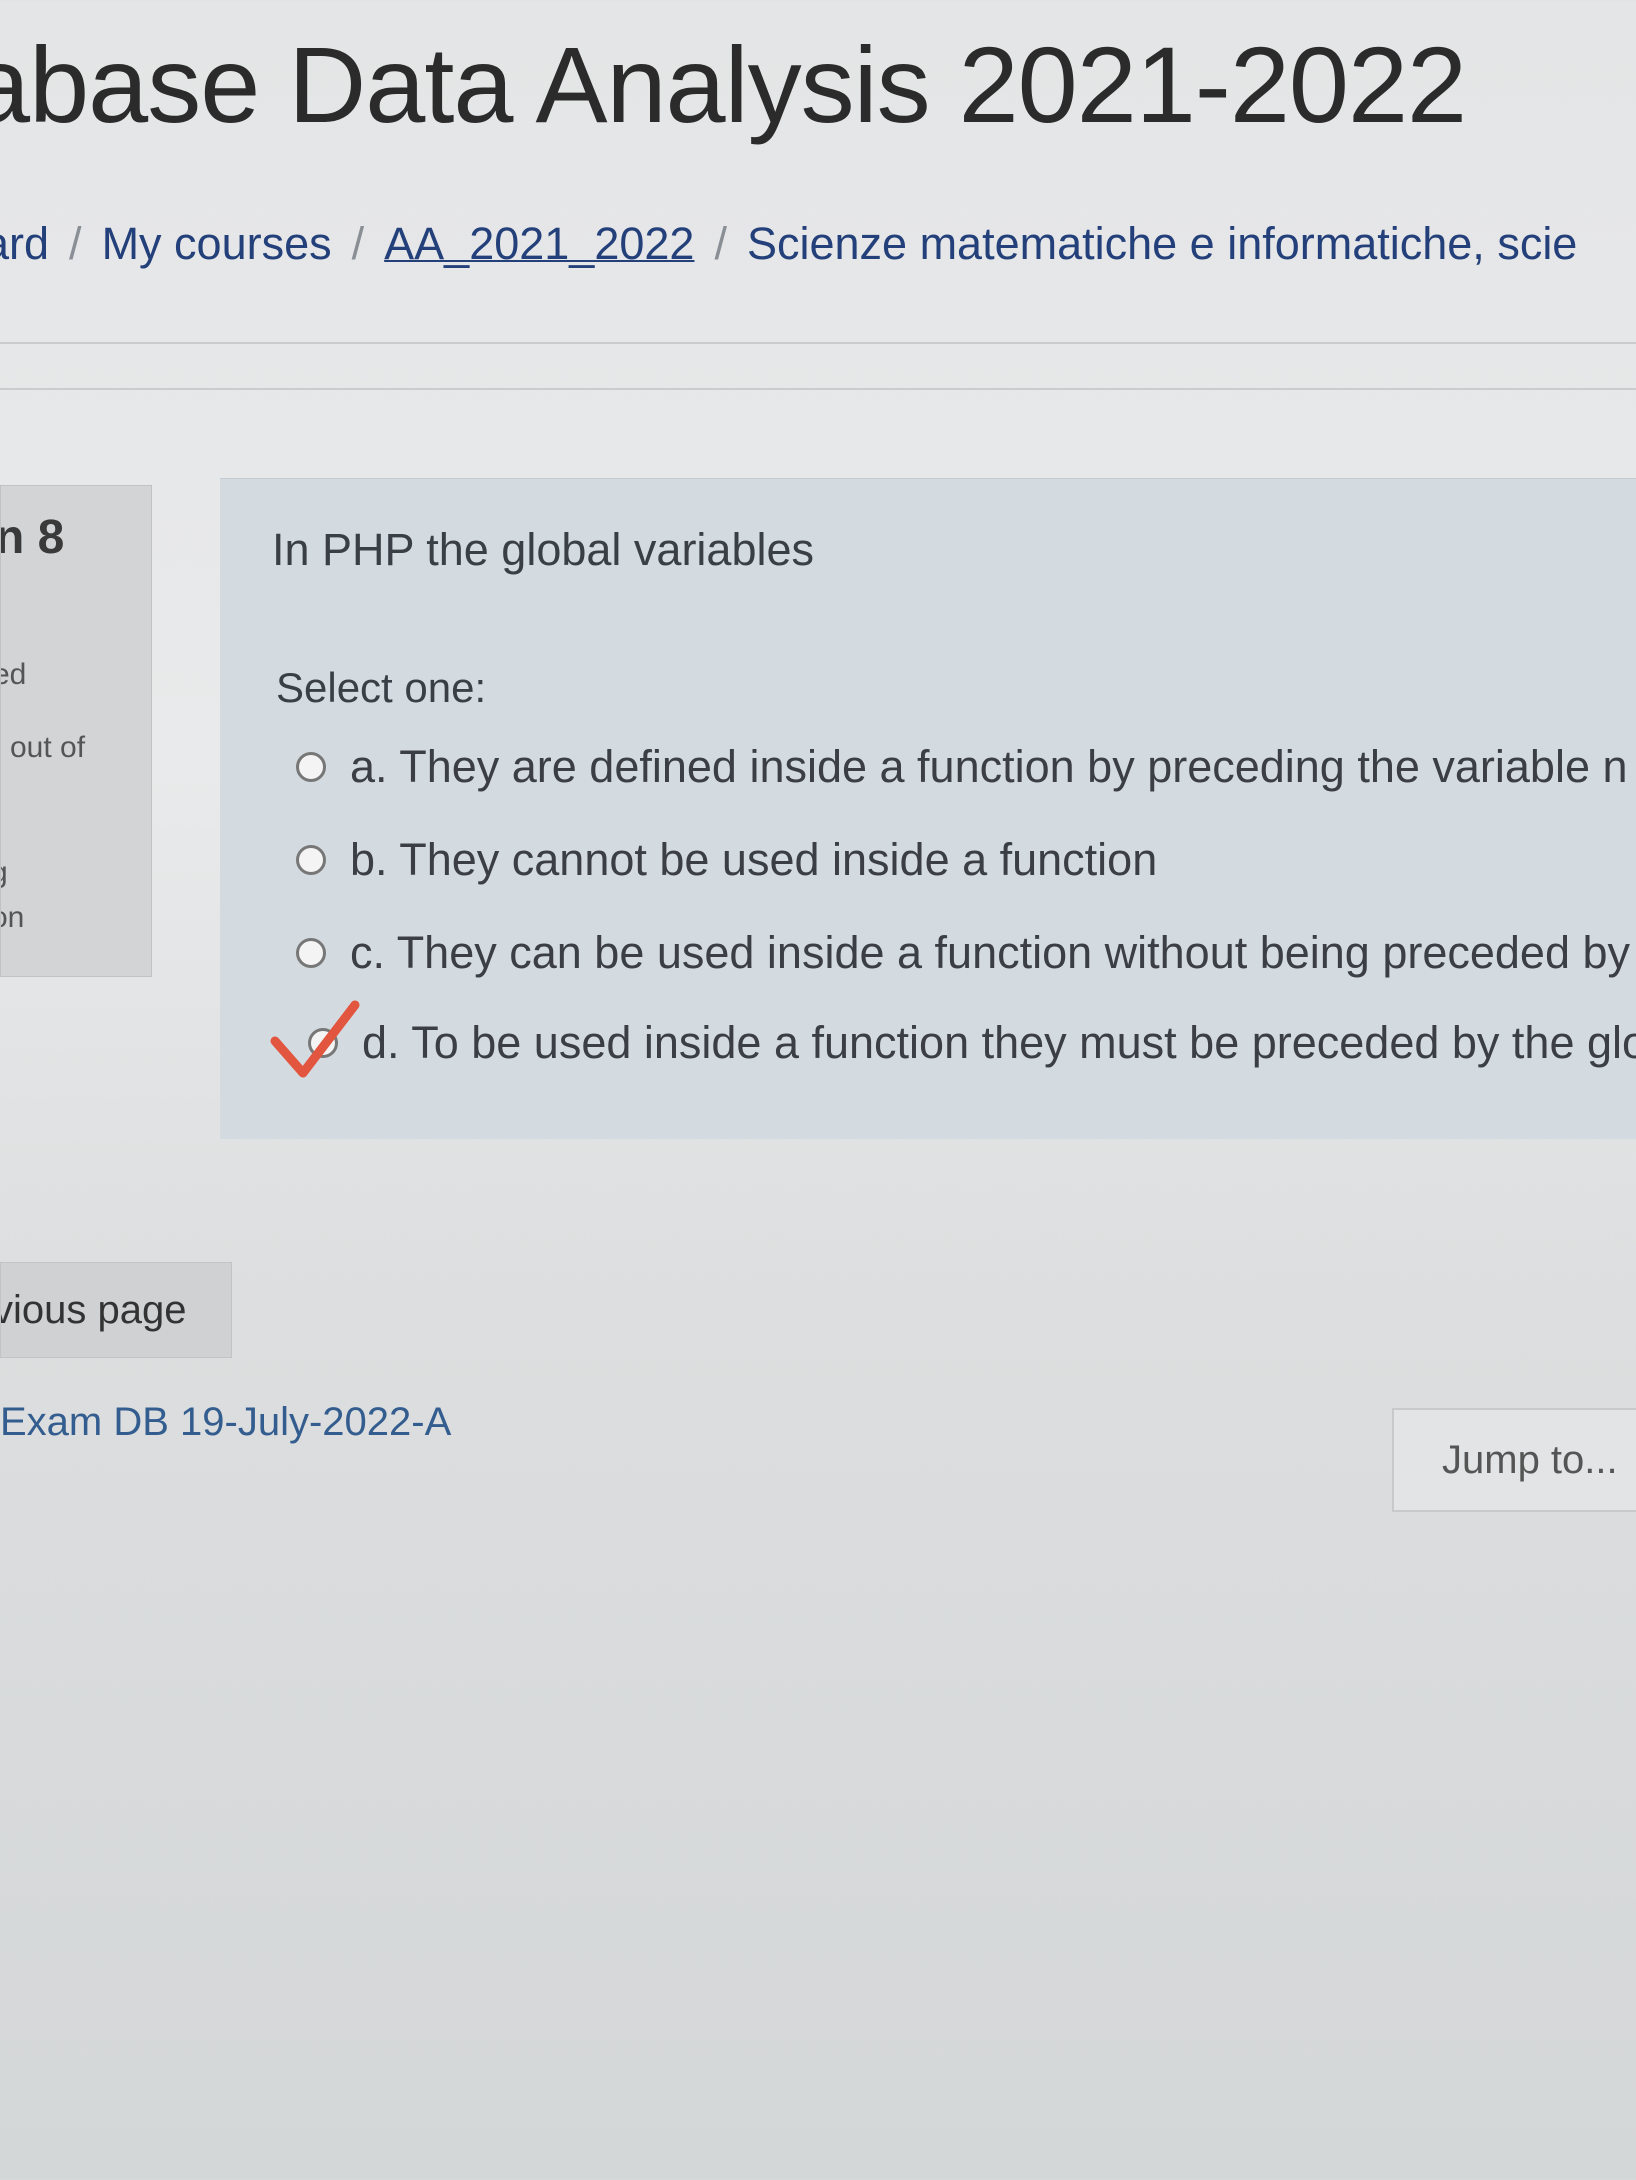 The width and height of the screenshot is (1636, 2180). I want to click on previous-page-label: vious page, so click(93, 1309).